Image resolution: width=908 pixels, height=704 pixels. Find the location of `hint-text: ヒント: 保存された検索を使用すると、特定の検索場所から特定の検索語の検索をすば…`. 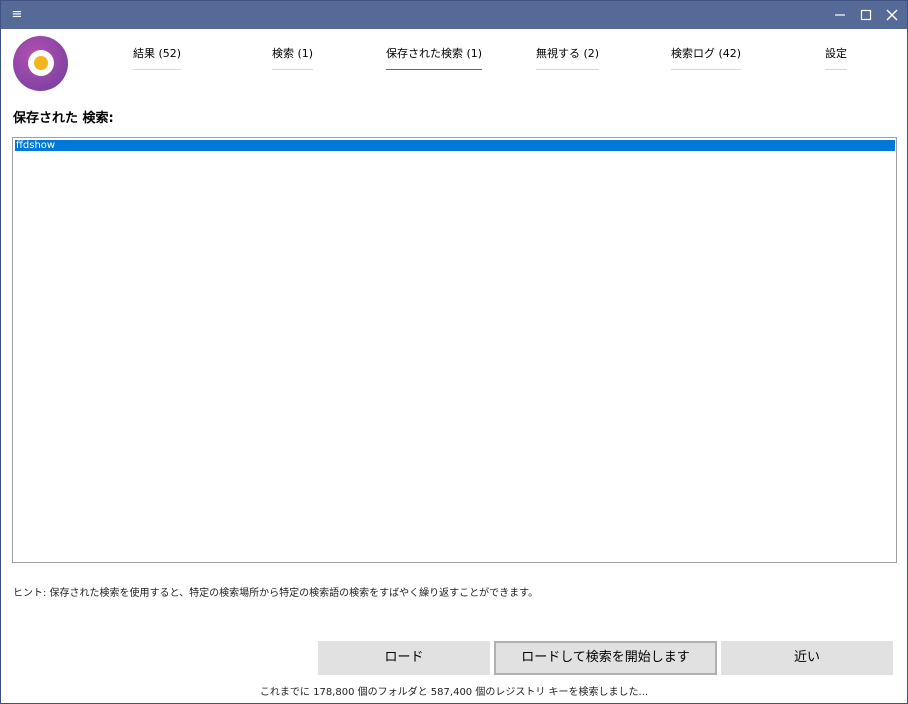

hint-text: ヒント: 保存された検索を使用すると、特定の検索場所から特定の検索語の検索をすば… is located at coordinates (276, 593).